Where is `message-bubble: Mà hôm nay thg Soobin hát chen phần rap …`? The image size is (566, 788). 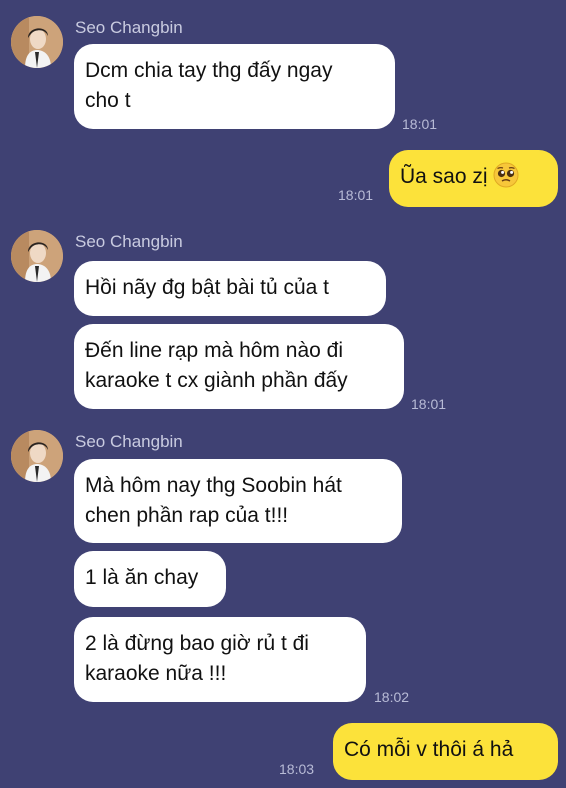 message-bubble: Mà hôm nay thg Soobin hát chen phần rap … is located at coordinates (238, 501).